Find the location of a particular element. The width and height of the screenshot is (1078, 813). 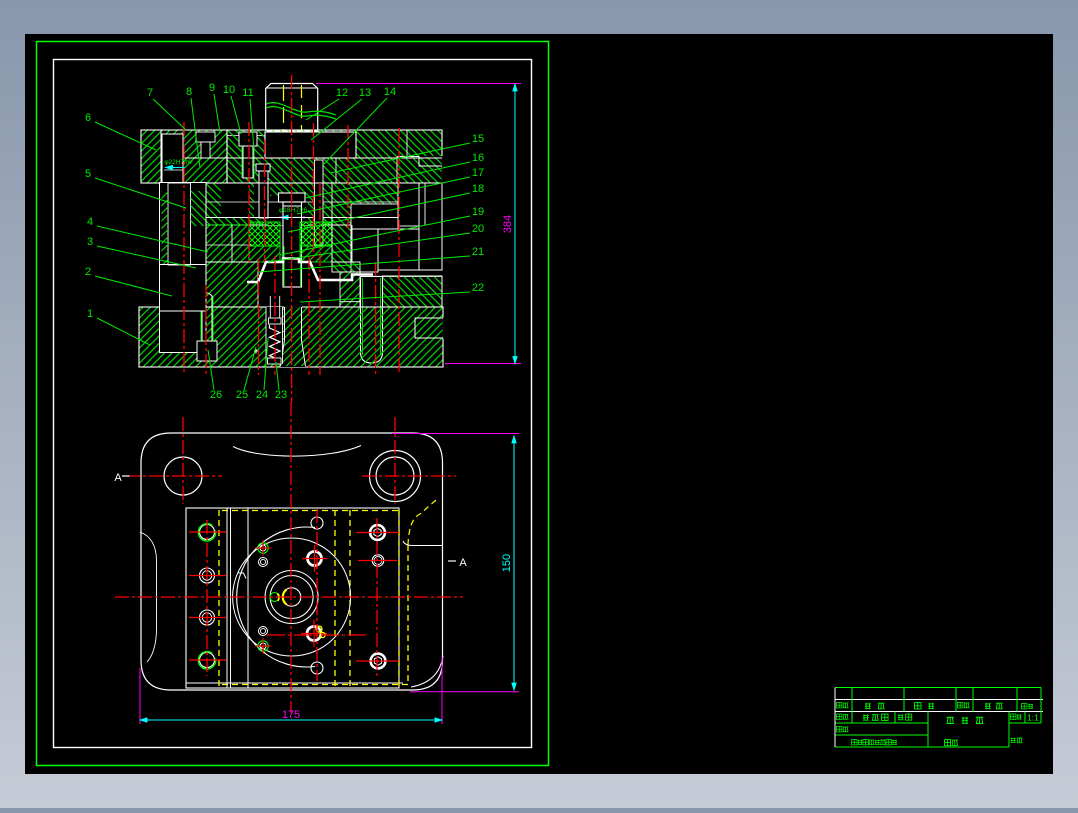

svg-text: 25 is located at coordinates (242, 395).